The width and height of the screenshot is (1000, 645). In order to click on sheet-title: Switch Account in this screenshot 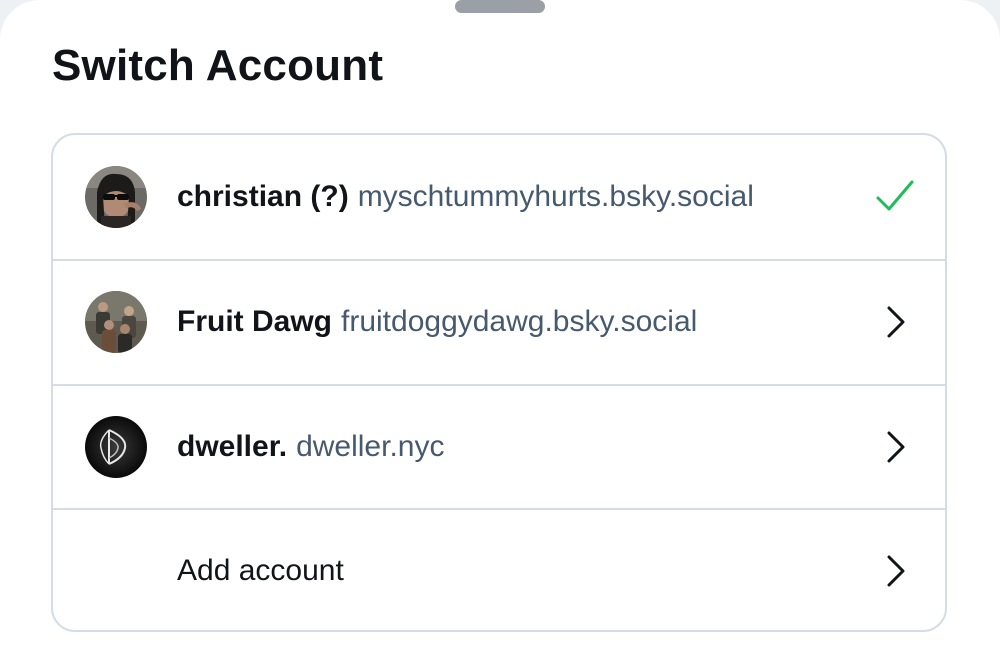, I will do `click(218, 65)`.